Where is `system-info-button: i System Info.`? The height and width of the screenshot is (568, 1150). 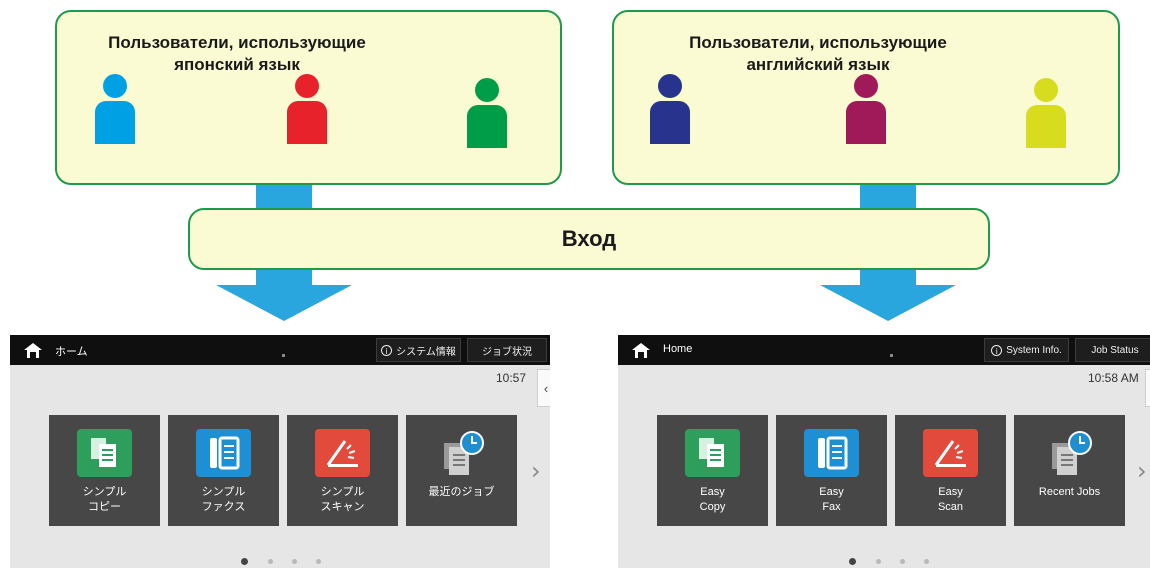
system-info-button: i System Info. is located at coordinates (1026, 350).